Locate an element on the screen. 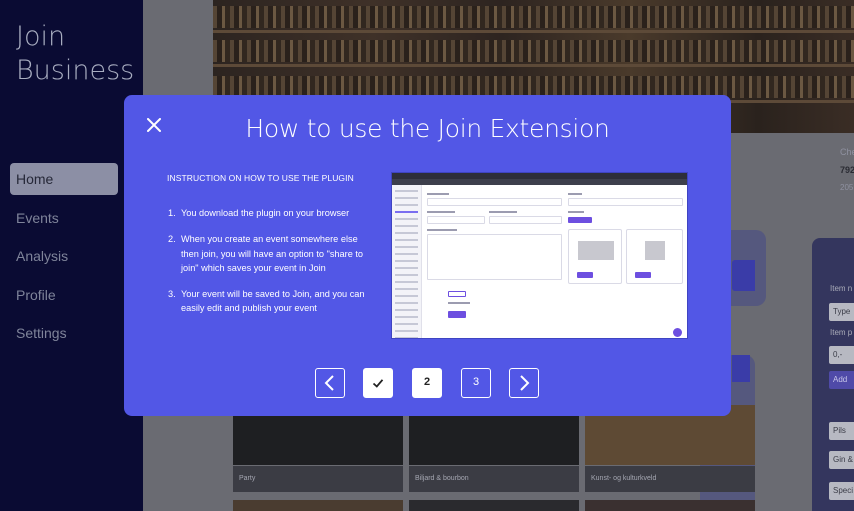 The width and height of the screenshot is (854, 511). step-text: You download the plugin on your browser is located at coordinates (265, 213).